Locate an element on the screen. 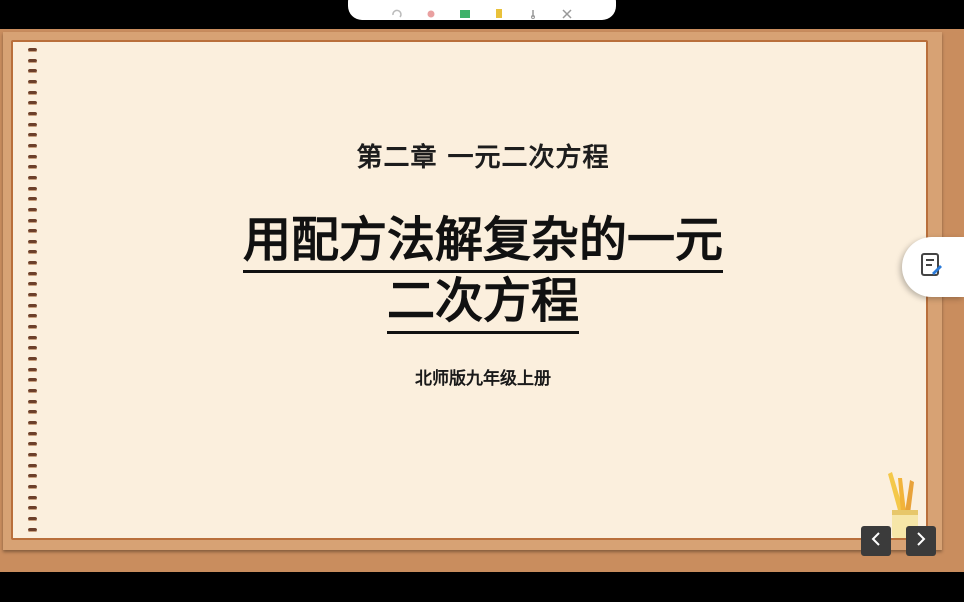  notebook-binding is located at coordinates (32, 290).